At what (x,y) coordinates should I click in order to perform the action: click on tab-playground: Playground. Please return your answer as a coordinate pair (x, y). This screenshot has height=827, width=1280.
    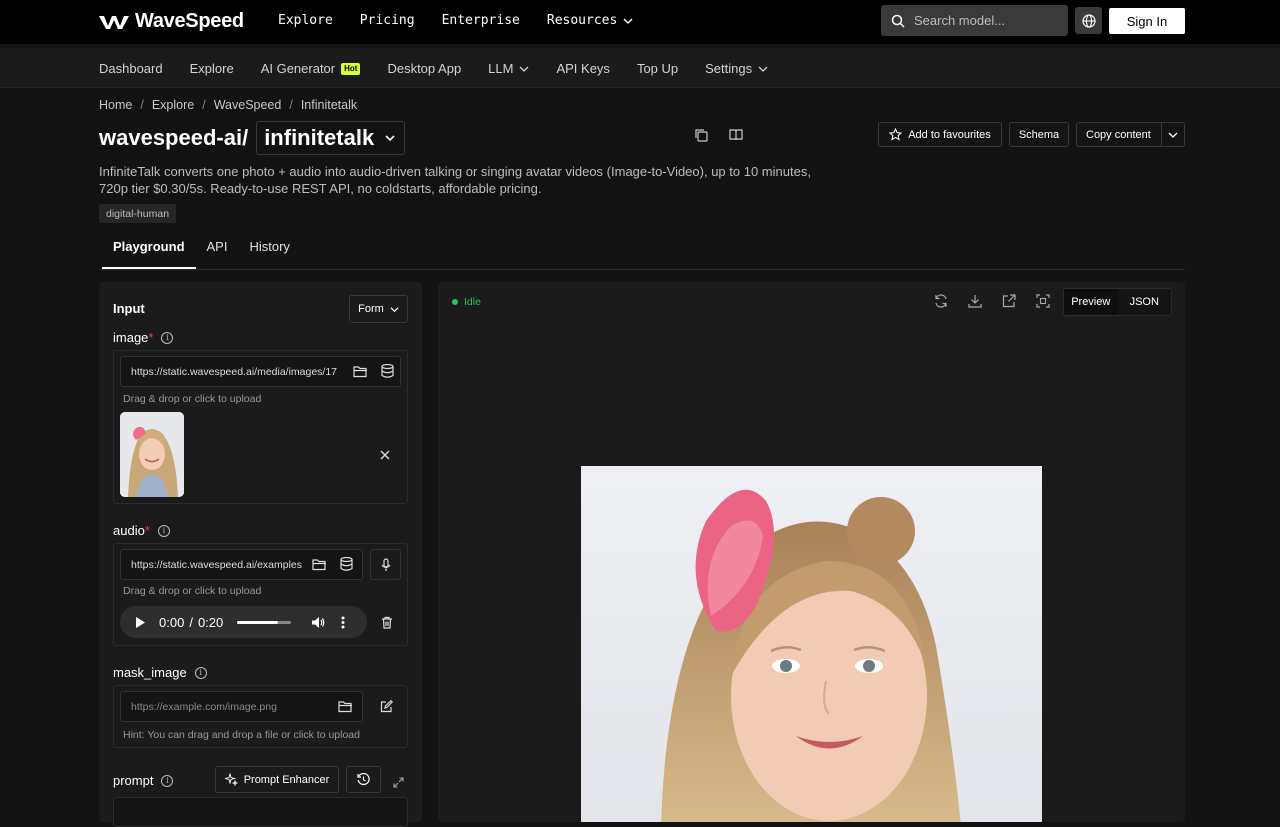
    Looking at the image, I should click on (149, 254).